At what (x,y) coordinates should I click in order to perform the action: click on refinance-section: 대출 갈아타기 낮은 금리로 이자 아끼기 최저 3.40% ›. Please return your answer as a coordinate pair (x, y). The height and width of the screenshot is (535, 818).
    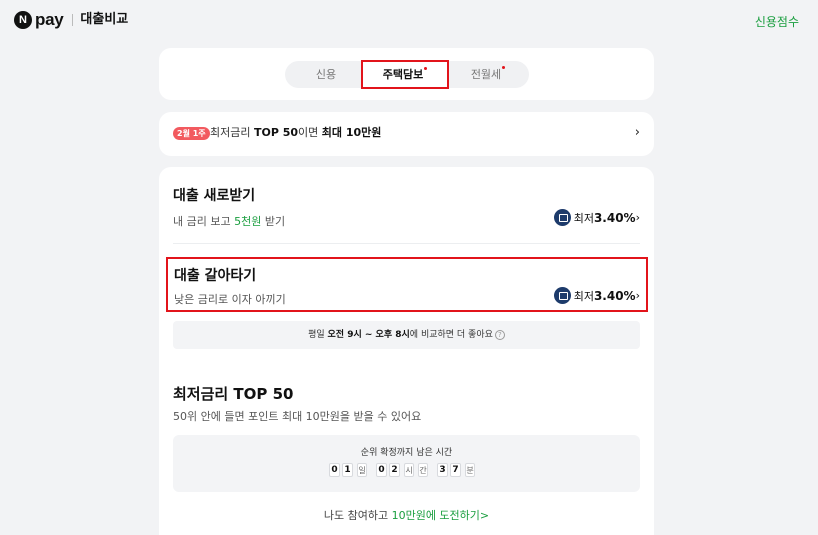
    Looking at the image, I should click on (407, 284).